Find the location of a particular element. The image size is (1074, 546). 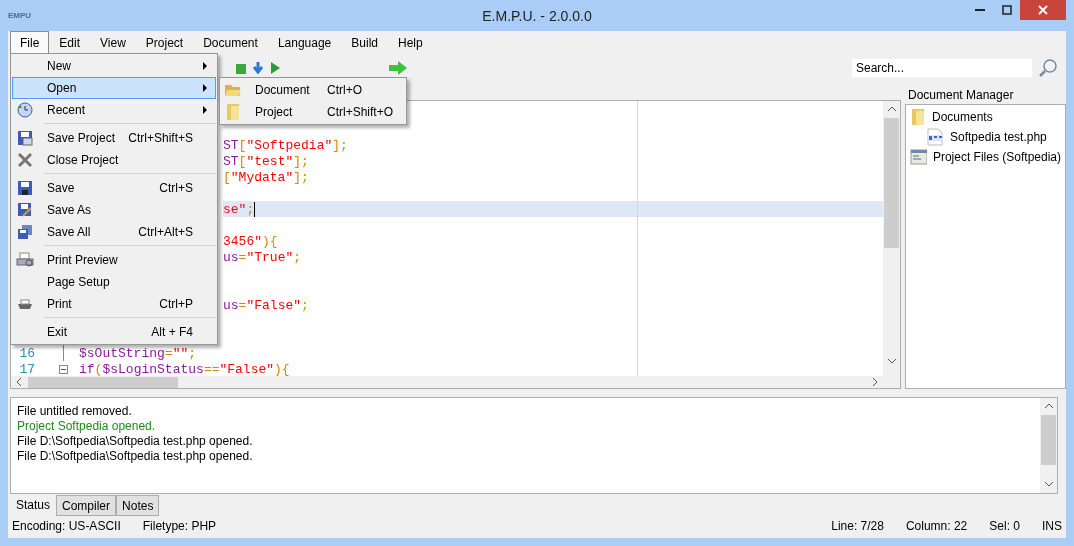

code-line: ST["test"]; is located at coordinates (266, 161).